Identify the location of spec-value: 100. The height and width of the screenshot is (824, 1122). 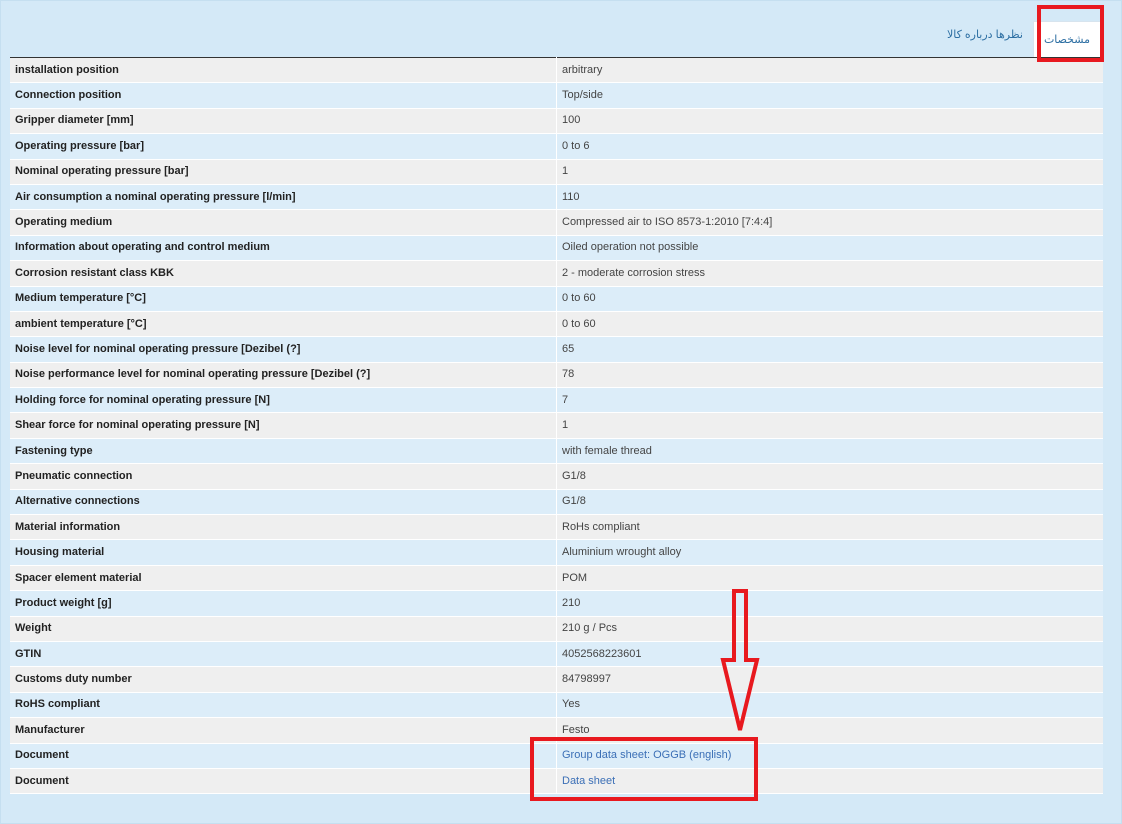
(829, 121).